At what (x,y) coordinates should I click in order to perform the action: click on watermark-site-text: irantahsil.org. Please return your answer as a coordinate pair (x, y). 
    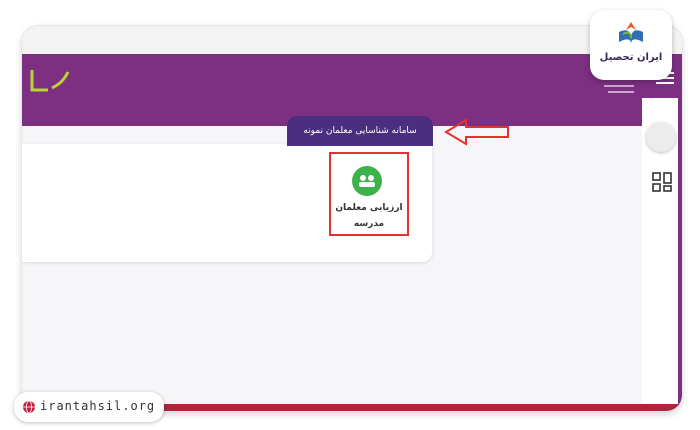
    Looking at the image, I should click on (98, 406).